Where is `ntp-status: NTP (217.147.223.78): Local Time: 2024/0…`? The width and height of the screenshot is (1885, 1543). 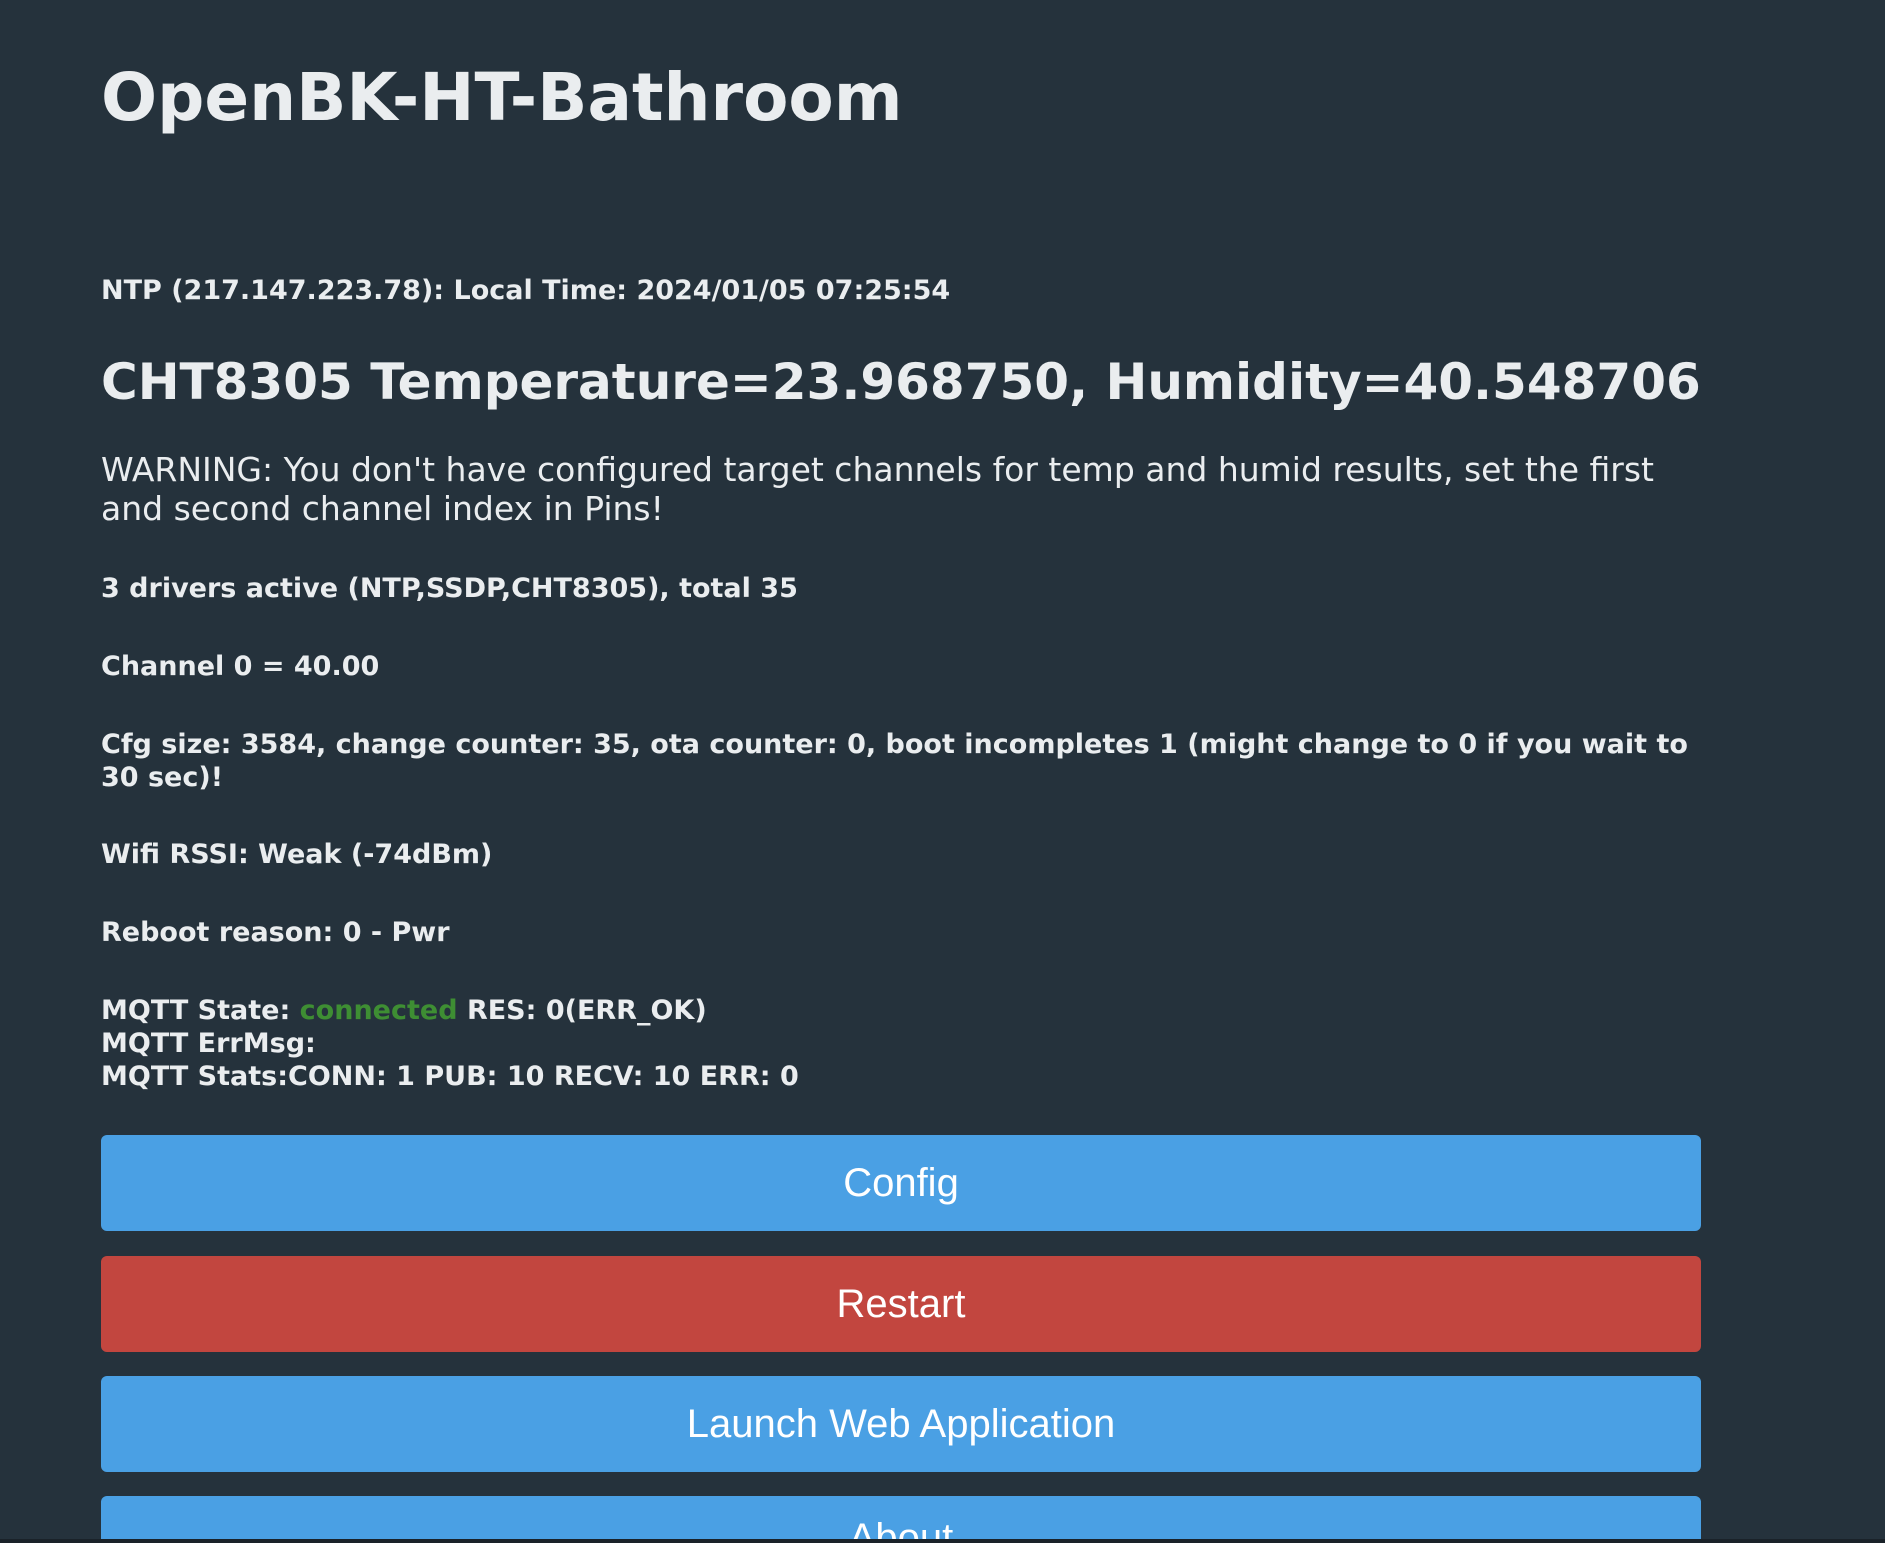
ntp-status: NTP (217.147.223.78): Local Time: 2024/0… is located at coordinates (526, 290).